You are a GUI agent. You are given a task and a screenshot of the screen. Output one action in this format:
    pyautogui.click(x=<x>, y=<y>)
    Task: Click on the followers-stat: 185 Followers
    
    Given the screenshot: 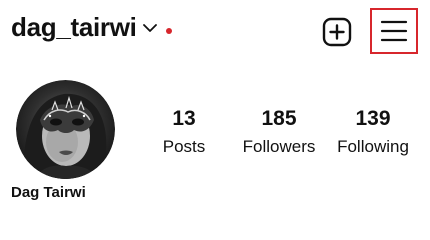 What is the action you would take?
    pyautogui.click(x=279, y=132)
    